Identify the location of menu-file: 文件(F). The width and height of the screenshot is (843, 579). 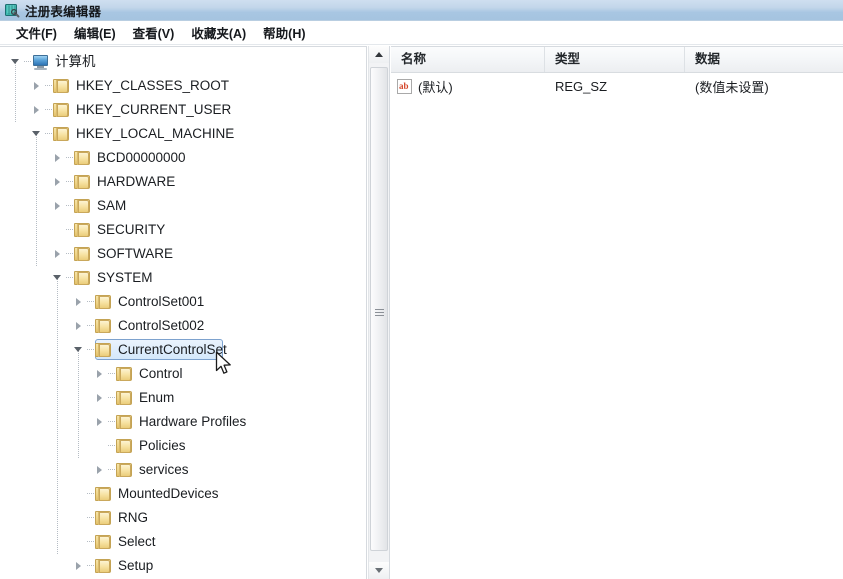
(37, 32).